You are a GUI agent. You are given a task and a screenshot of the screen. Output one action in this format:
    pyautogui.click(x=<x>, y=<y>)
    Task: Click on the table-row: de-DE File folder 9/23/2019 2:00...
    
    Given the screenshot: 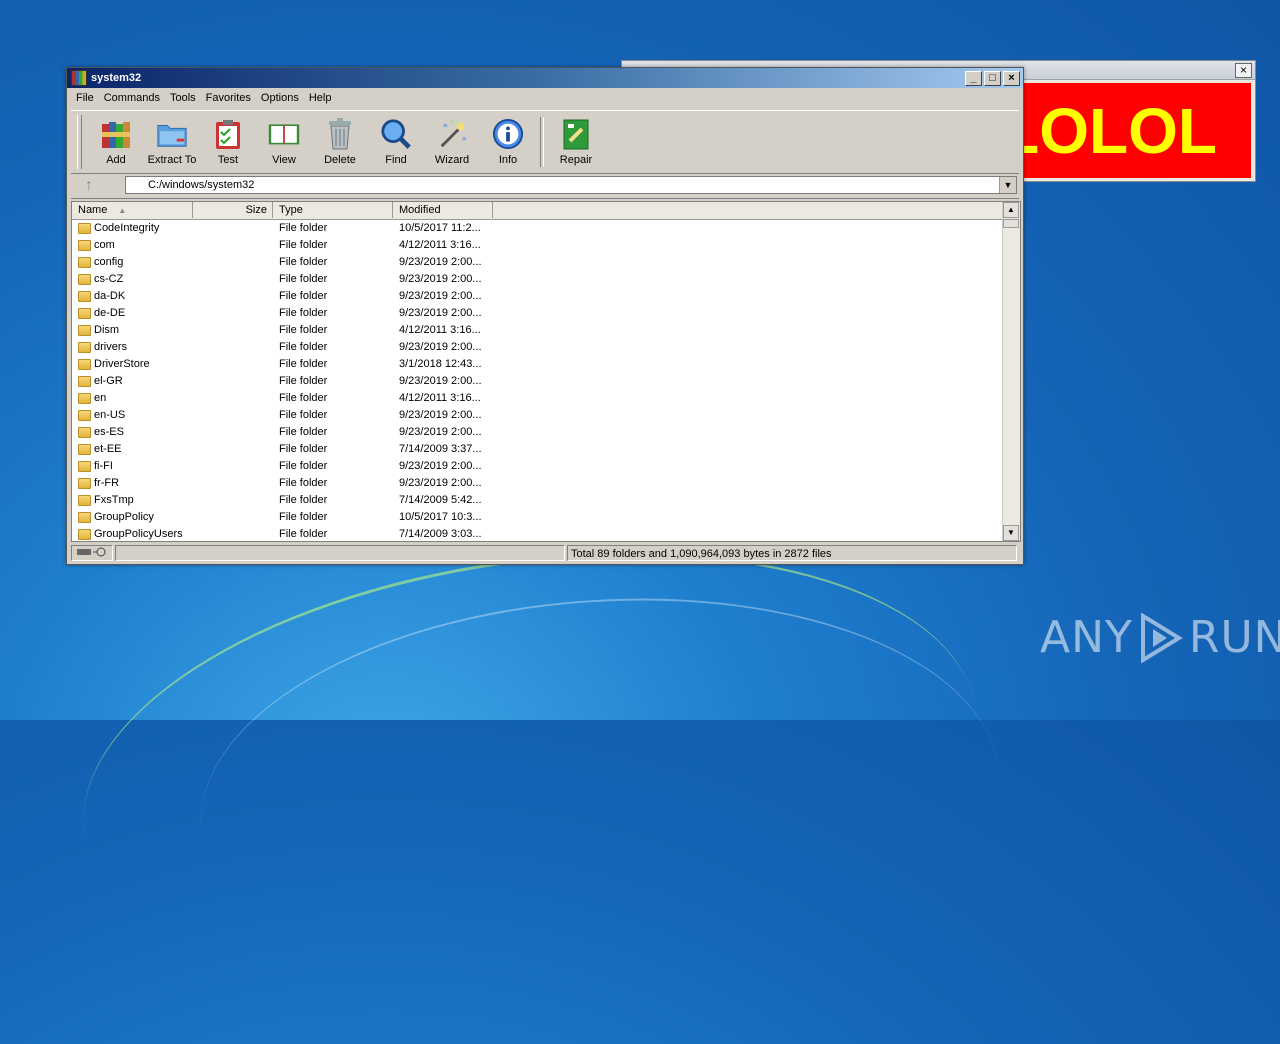 What is the action you would take?
    pyautogui.click(x=538, y=313)
    